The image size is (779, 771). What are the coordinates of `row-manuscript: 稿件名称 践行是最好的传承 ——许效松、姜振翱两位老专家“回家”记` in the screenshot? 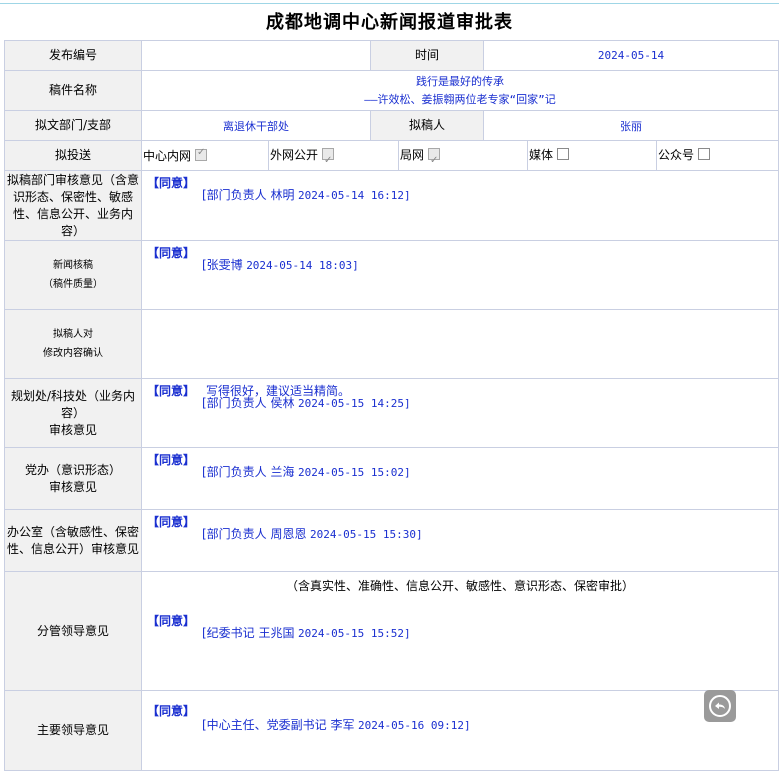 It's located at (391, 90).